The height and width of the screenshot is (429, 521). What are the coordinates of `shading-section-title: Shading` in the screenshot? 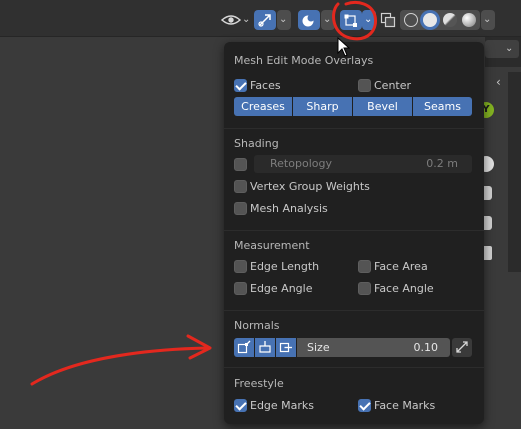 It's located at (256, 143).